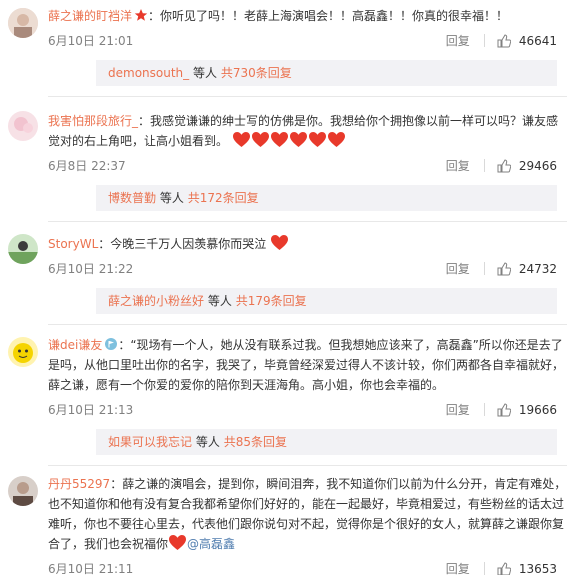  What do you see at coordinates (307, 567) in the screenshot?
I see `comment-meta: 6月10日 21:11 回复 13653` at bounding box center [307, 567].